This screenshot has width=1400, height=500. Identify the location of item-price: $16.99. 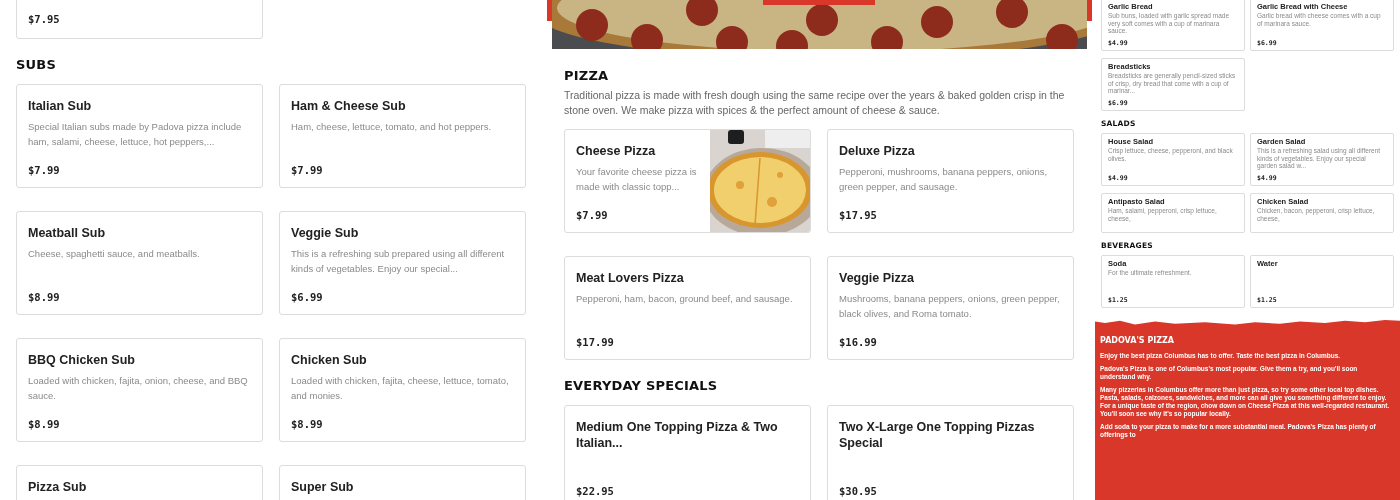
(858, 342).